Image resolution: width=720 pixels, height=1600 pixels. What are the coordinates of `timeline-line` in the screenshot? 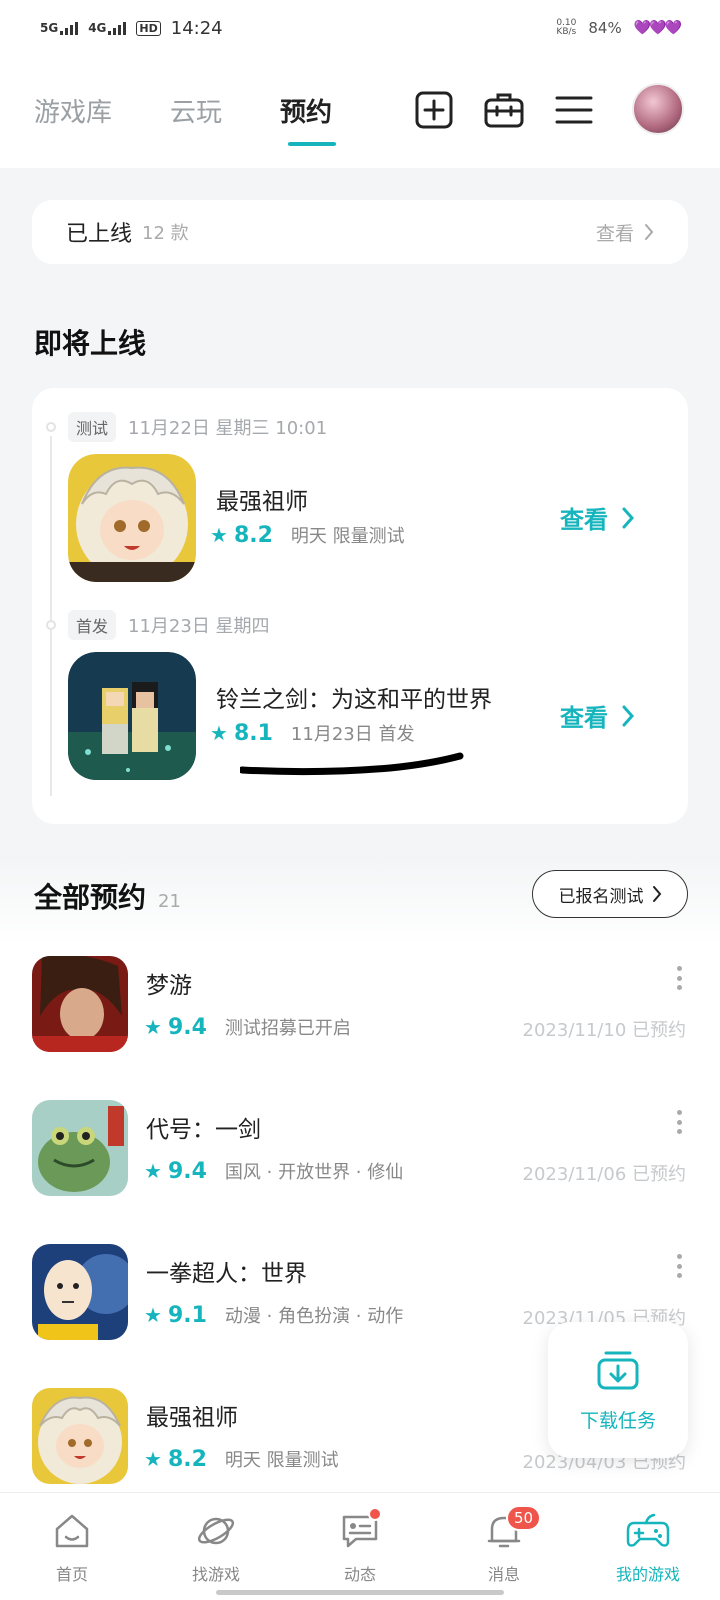 It's located at (51, 616).